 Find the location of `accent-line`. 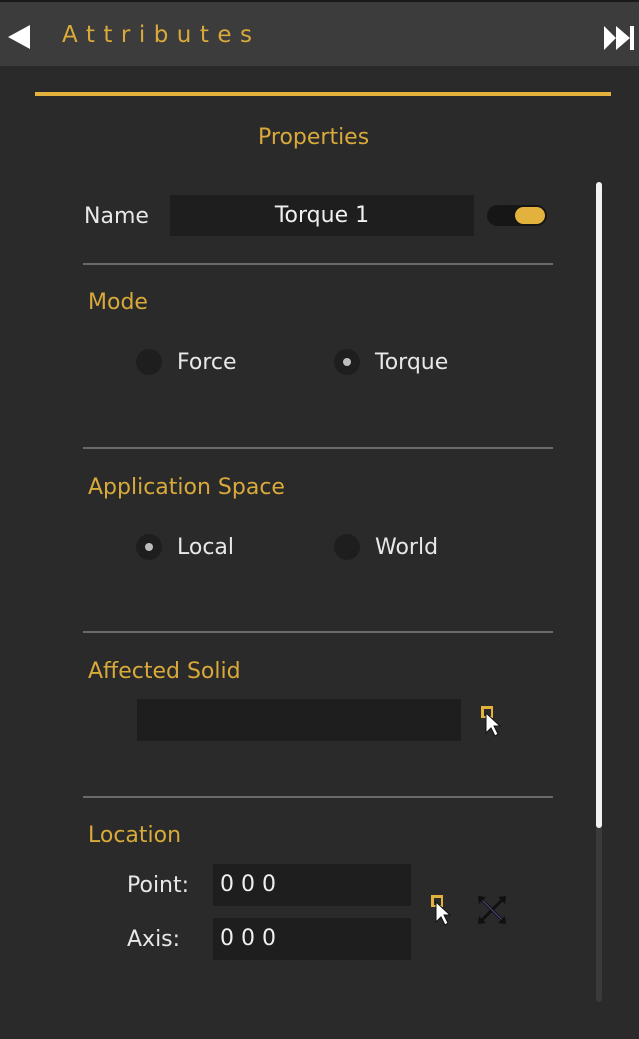

accent-line is located at coordinates (323, 94).